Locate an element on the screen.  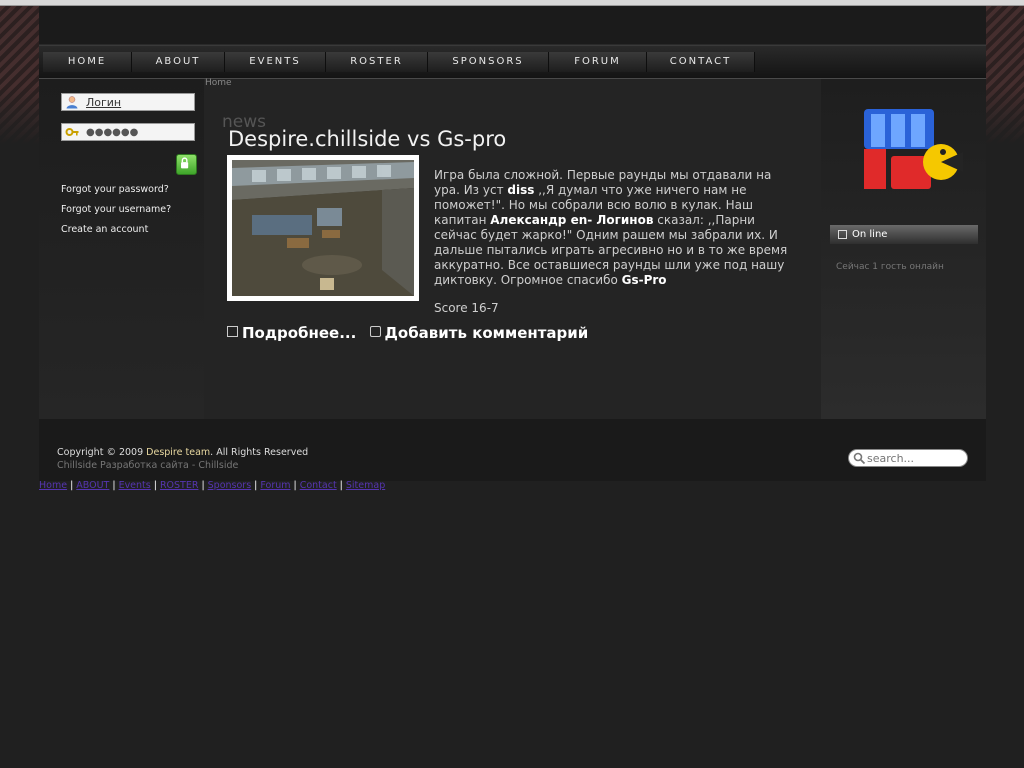
copyright-suffix: . All Rights Reserved is located at coordinates (259, 452).